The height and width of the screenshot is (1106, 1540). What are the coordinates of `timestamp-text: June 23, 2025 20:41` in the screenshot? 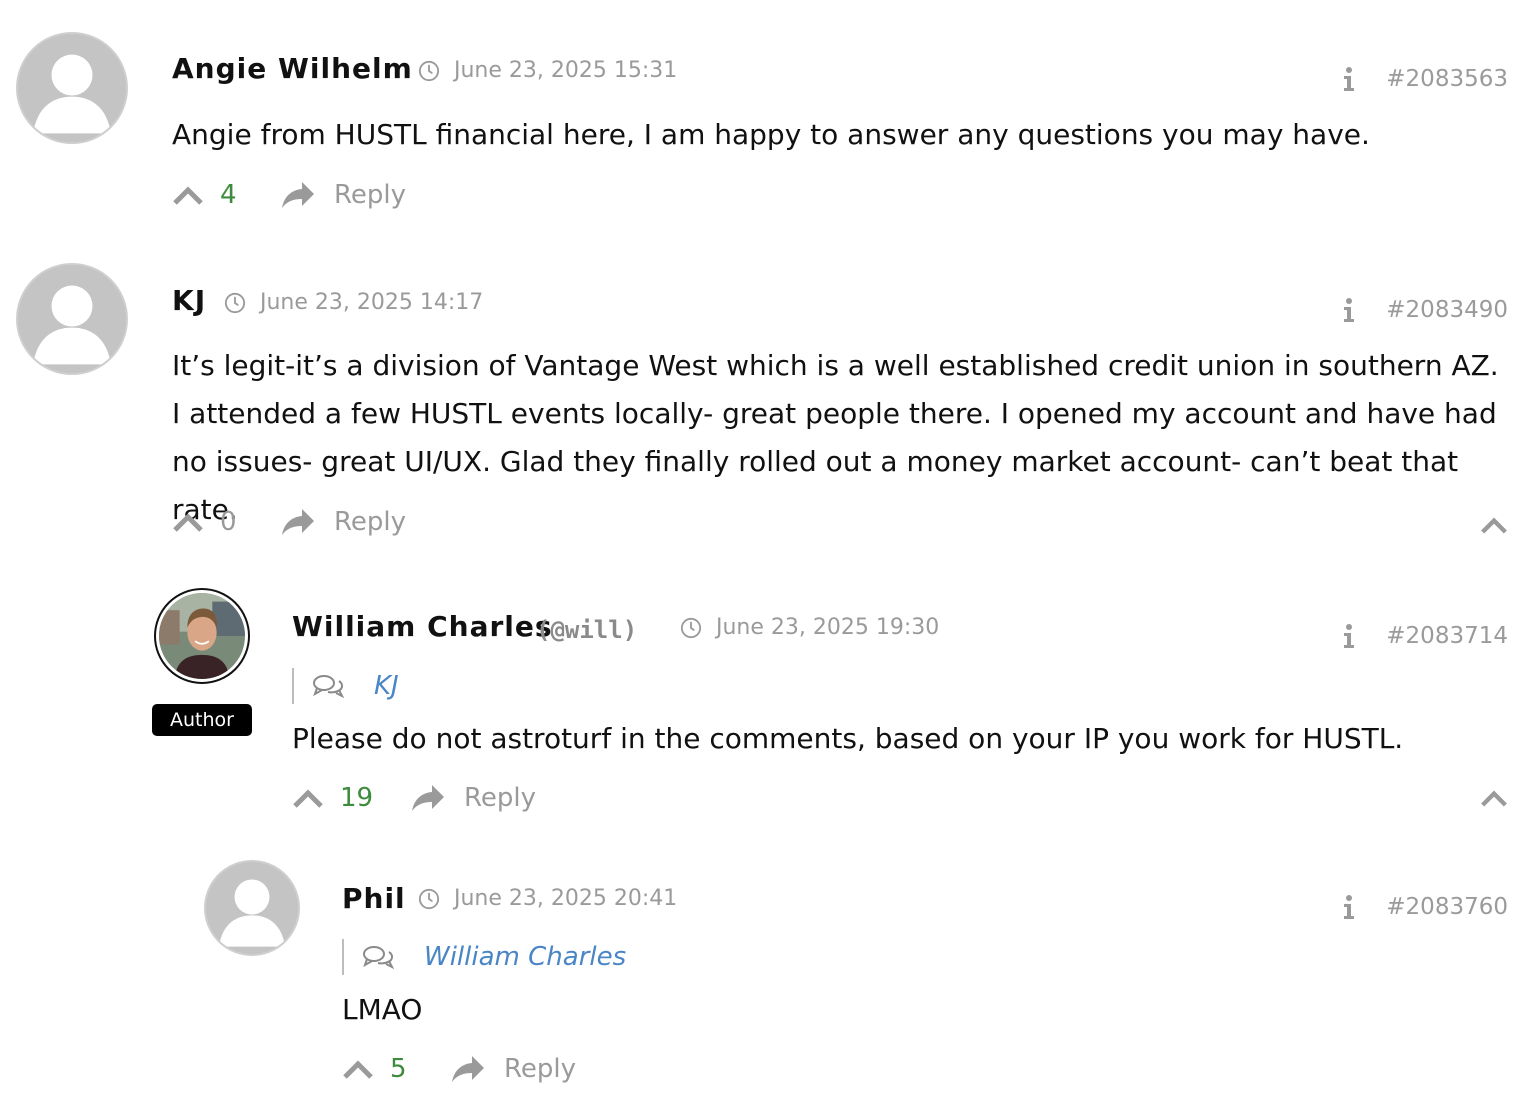 It's located at (566, 898).